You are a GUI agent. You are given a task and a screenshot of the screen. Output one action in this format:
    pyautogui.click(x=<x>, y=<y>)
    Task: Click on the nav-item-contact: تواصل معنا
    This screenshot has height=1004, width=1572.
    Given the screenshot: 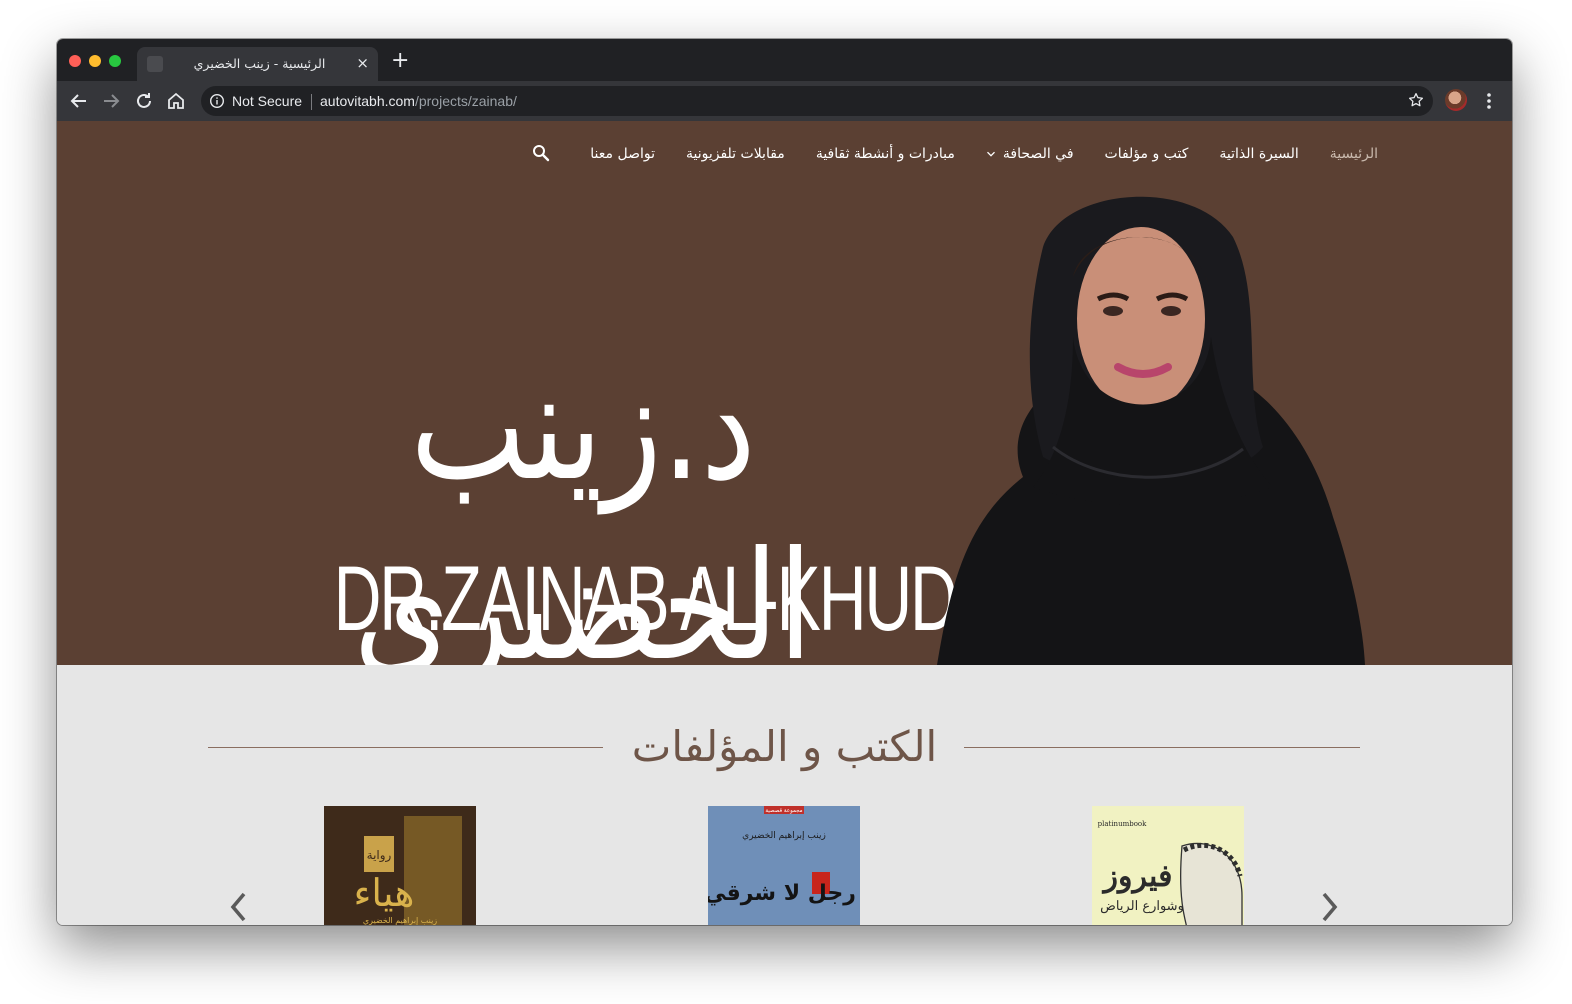 What is the action you would take?
    pyautogui.click(x=622, y=154)
    